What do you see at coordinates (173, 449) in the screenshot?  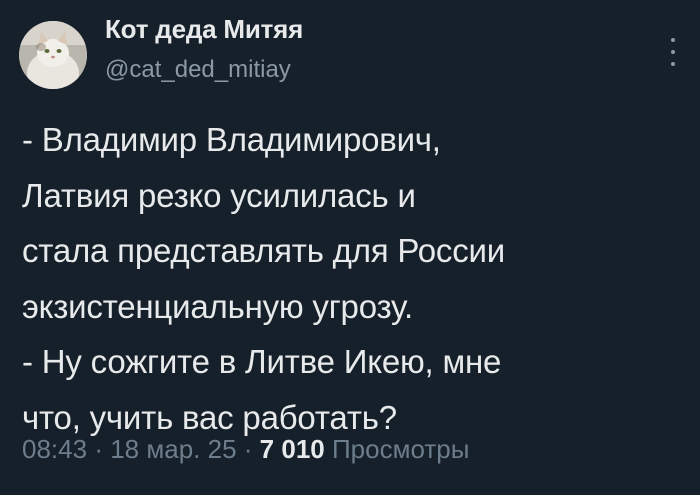 I see `tweet-date: 18 мар. 25` at bounding box center [173, 449].